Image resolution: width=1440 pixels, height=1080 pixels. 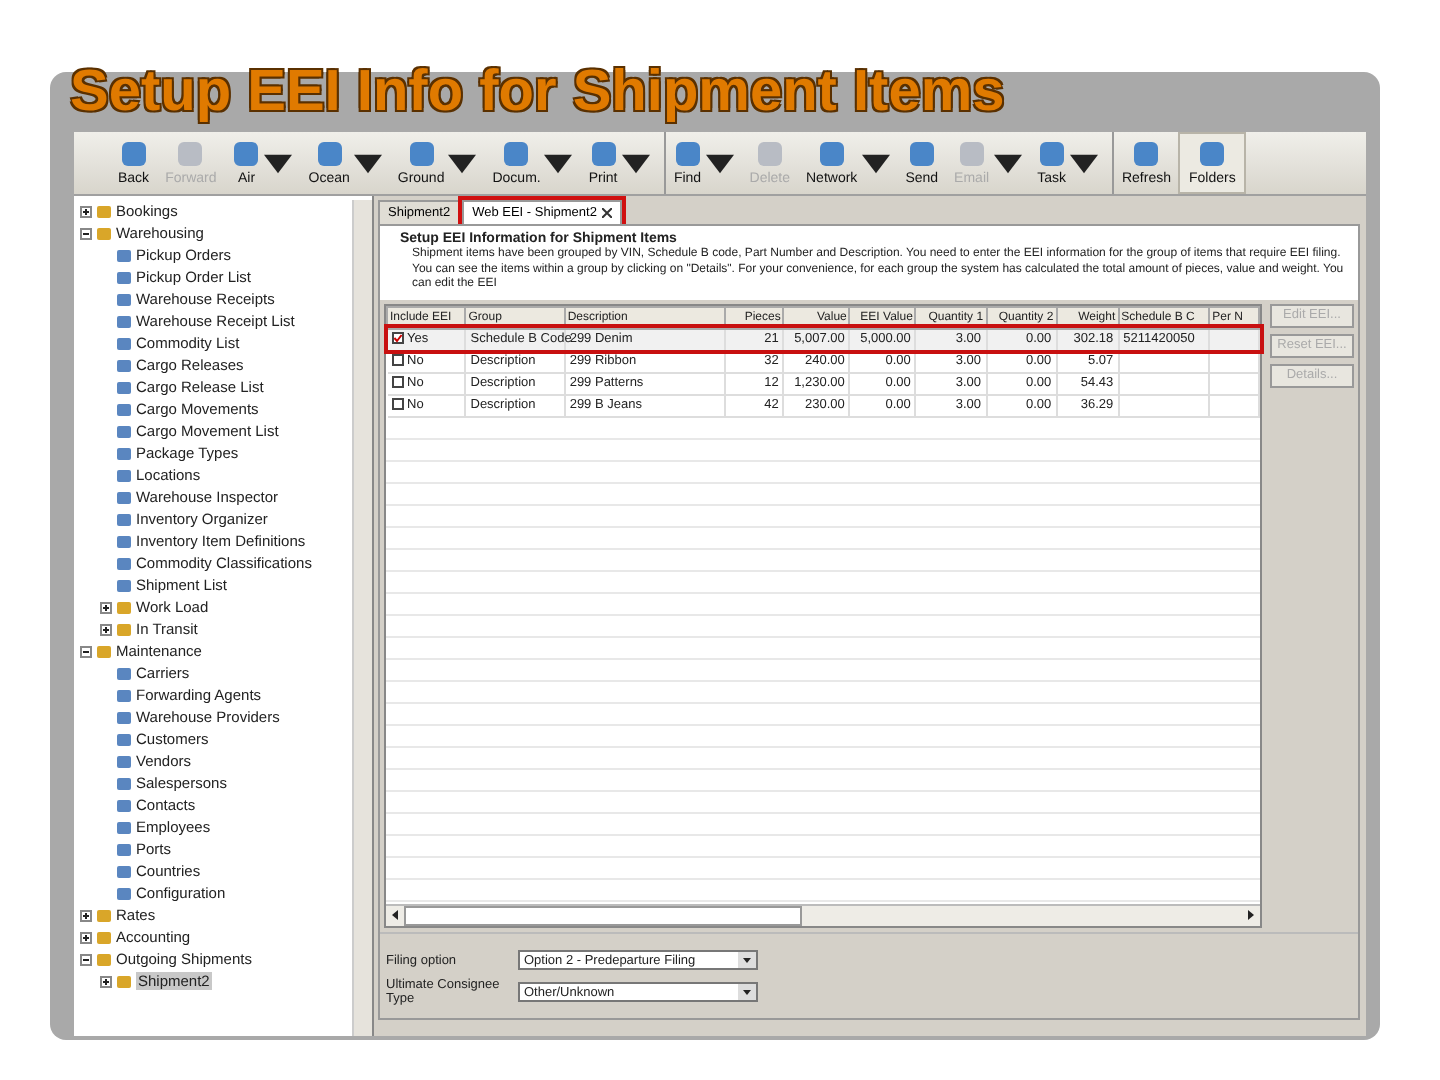 What do you see at coordinates (537, 93) in the screenshot?
I see `slide-title: Setup EEI Info for Shipment Items` at bounding box center [537, 93].